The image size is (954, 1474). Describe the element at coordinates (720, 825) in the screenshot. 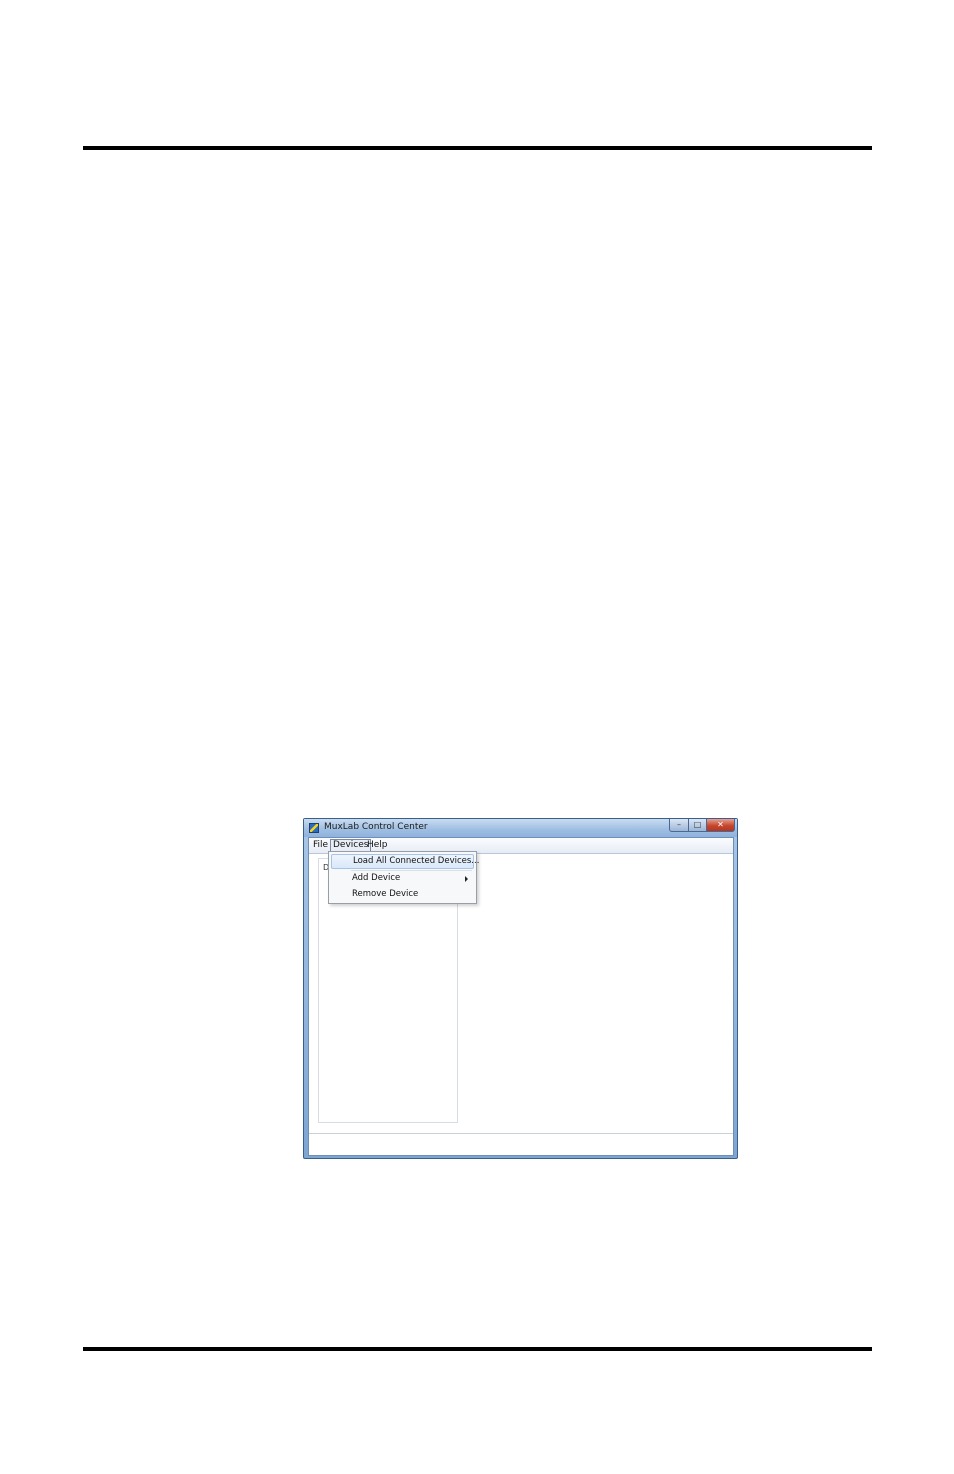

I see `close-button: ✕` at that location.